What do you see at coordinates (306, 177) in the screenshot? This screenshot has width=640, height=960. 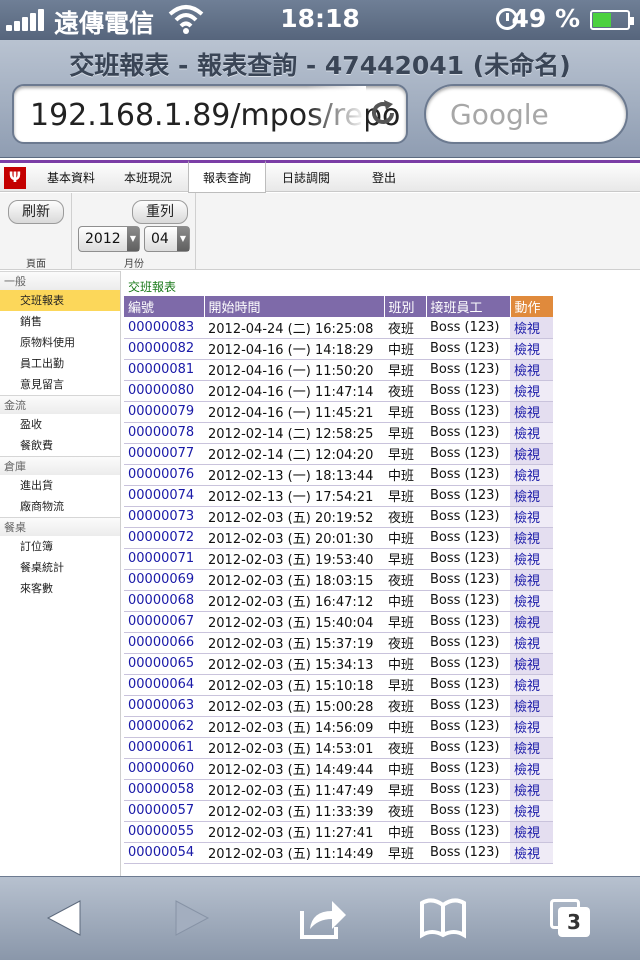 I see `tab-log-review: 日誌調閱` at bounding box center [306, 177].